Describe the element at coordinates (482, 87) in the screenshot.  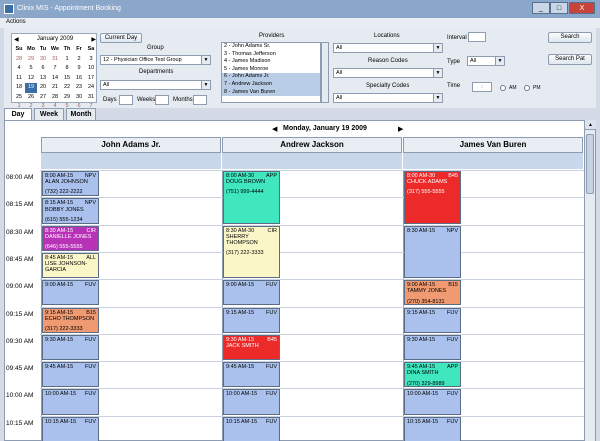
I see `time-input: :` at that location.